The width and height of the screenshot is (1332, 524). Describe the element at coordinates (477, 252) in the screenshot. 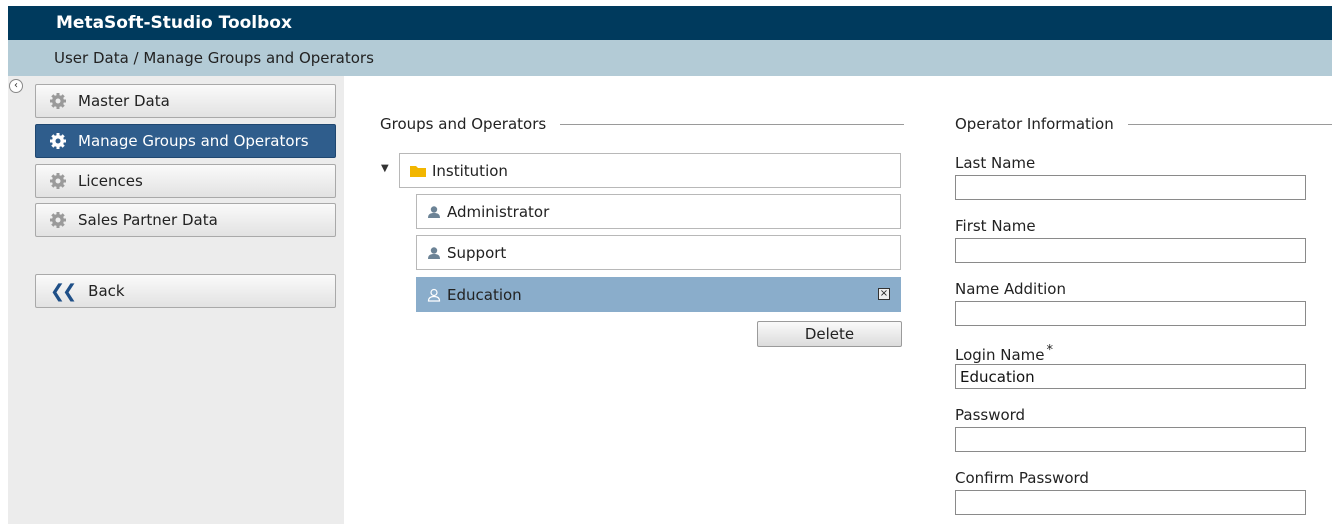

I see `tree-node-label: Support` at that location.